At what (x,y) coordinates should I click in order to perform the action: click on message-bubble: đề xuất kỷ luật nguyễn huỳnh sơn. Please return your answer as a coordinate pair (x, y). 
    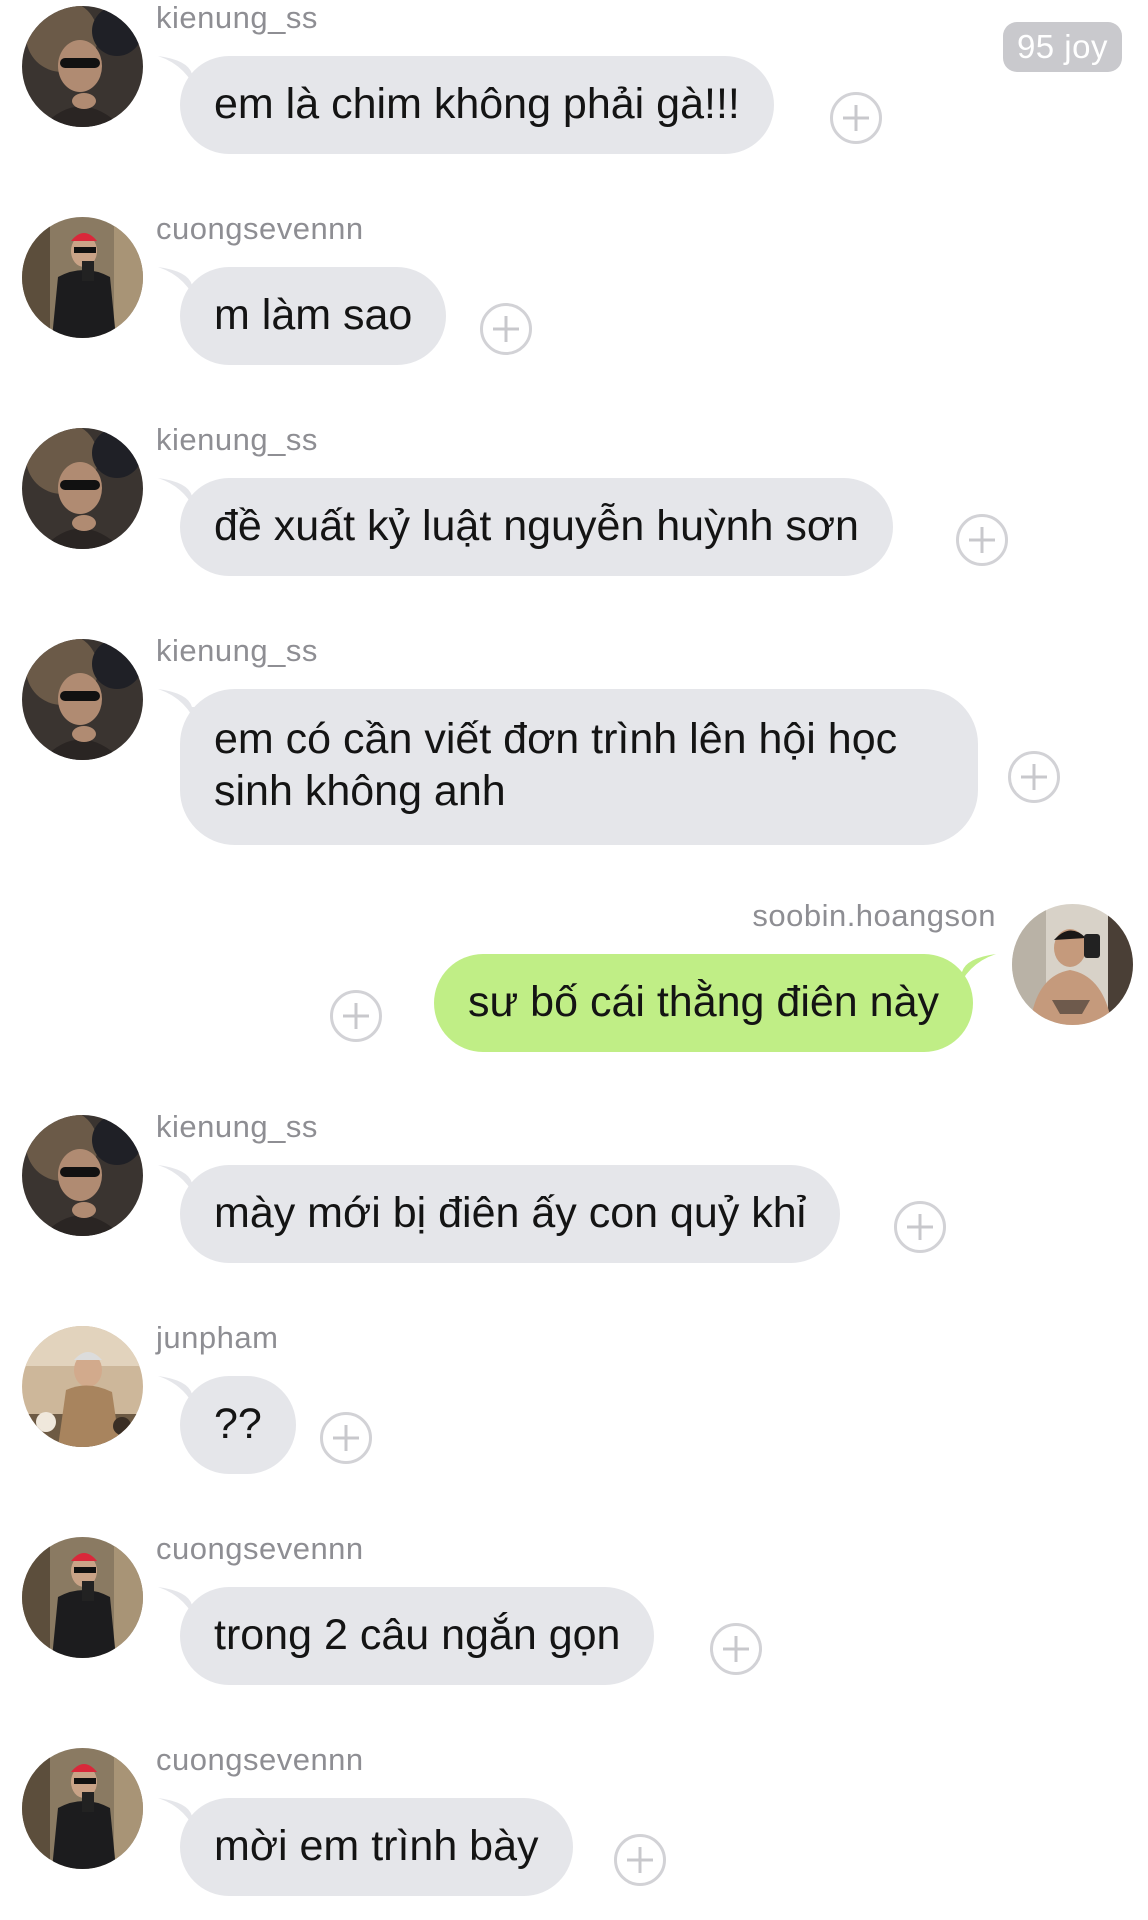
    Looking at the image, I should click on (536, 527).